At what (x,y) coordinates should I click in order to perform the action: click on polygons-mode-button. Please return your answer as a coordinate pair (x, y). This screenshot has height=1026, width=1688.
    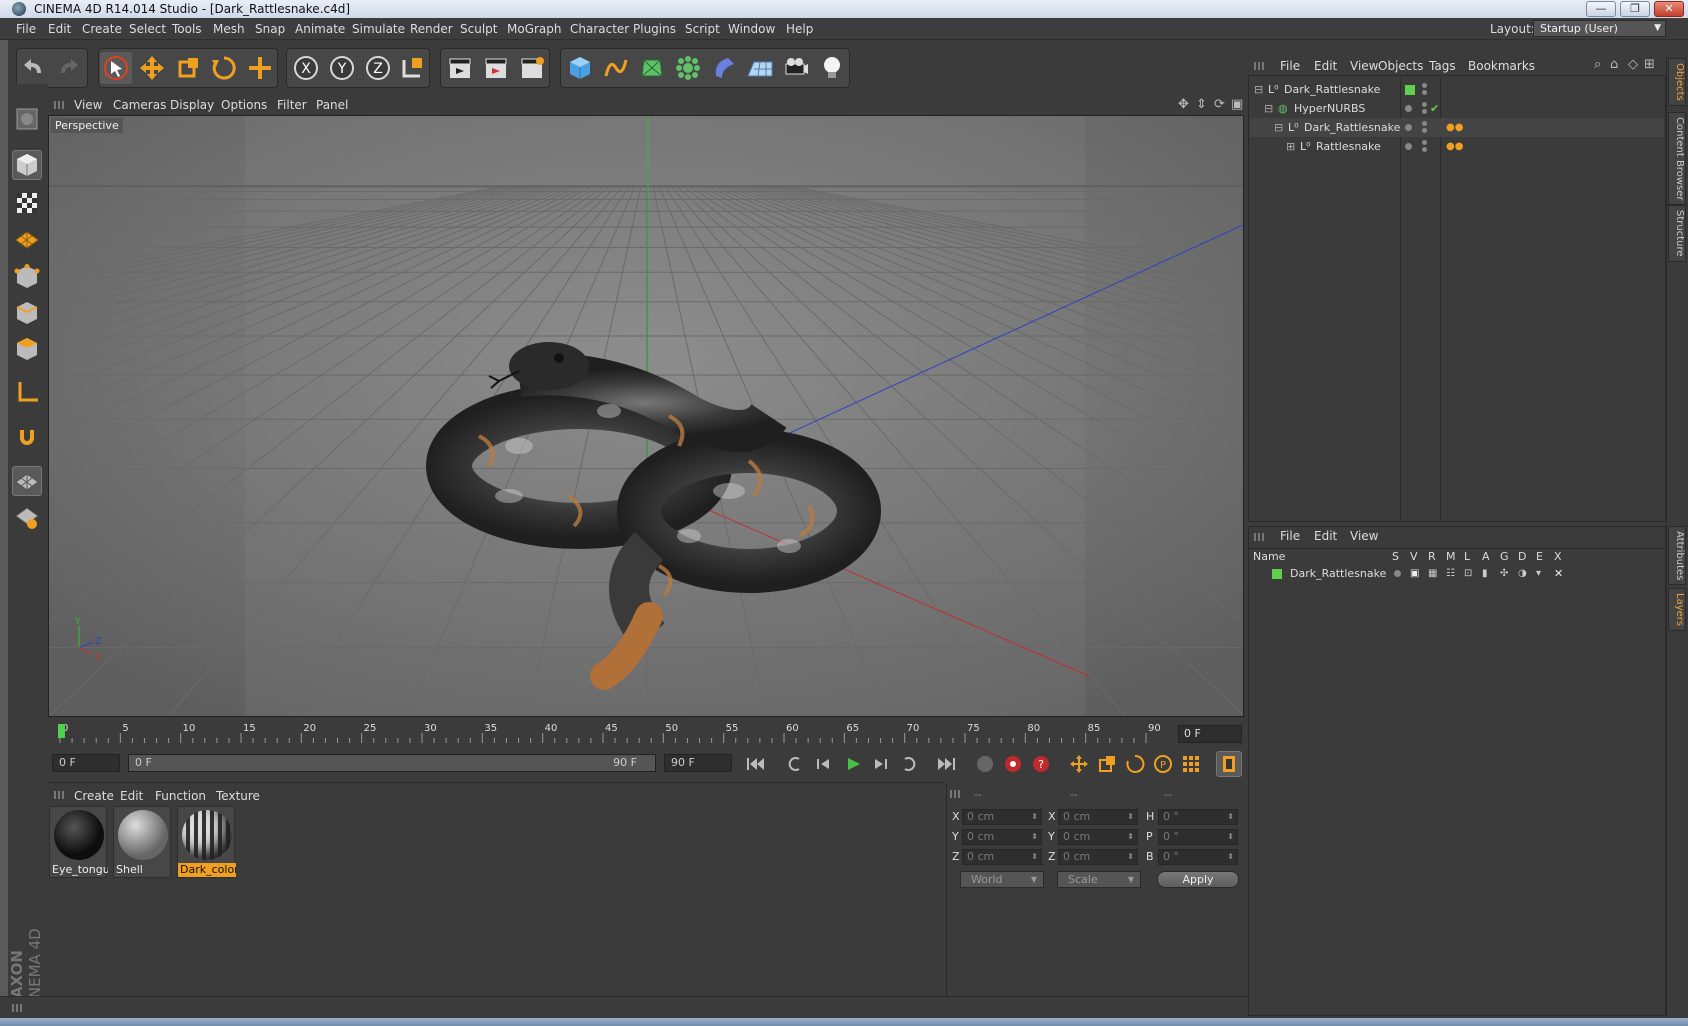
    Looking at the image, I should click on (27, 349).